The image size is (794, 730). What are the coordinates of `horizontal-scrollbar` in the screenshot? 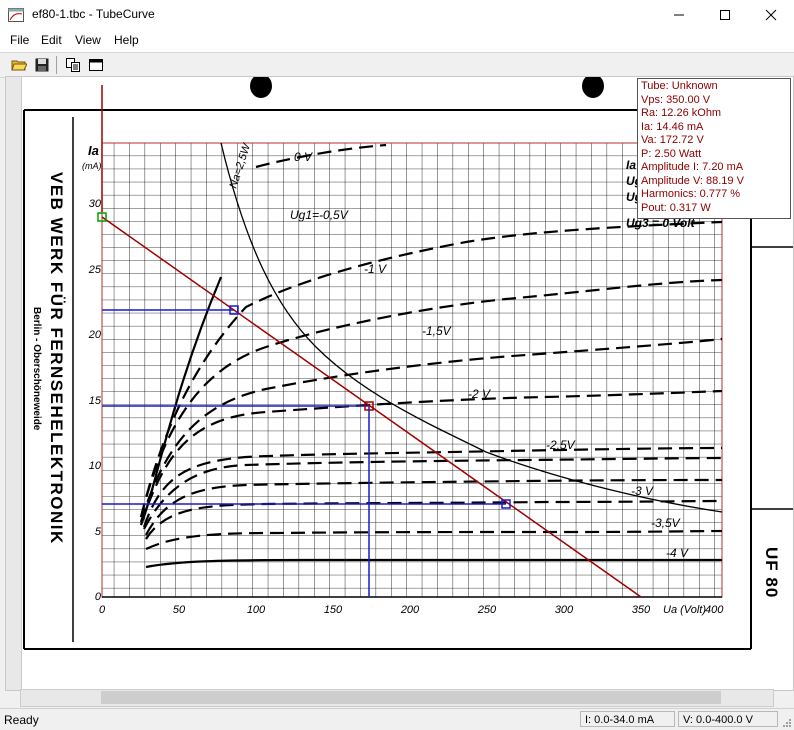 It's located at (397, 698).